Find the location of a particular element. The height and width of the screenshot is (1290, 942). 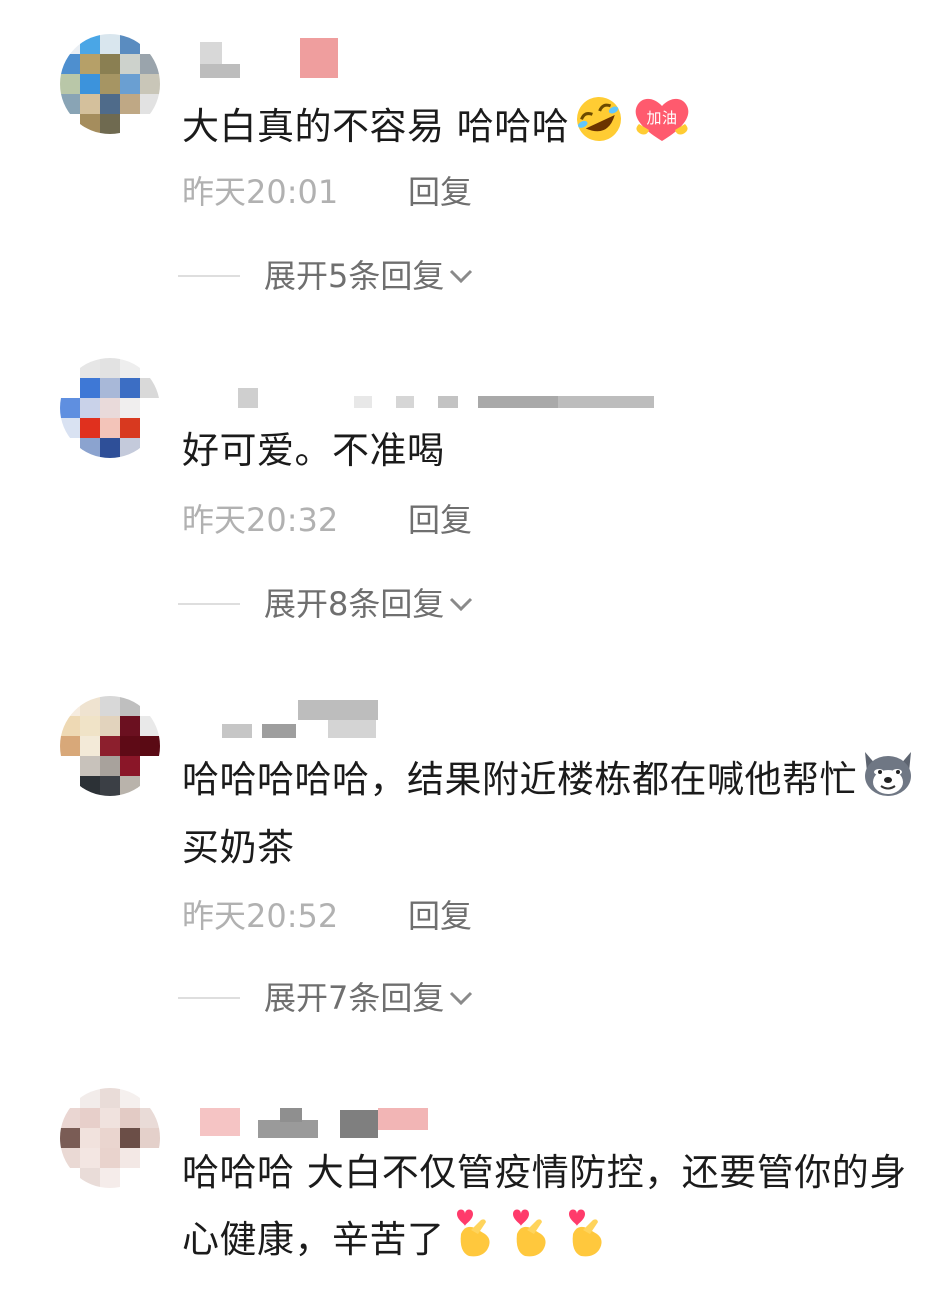

comment-time: 昨天20:32 is located at coordinates (260, 520).